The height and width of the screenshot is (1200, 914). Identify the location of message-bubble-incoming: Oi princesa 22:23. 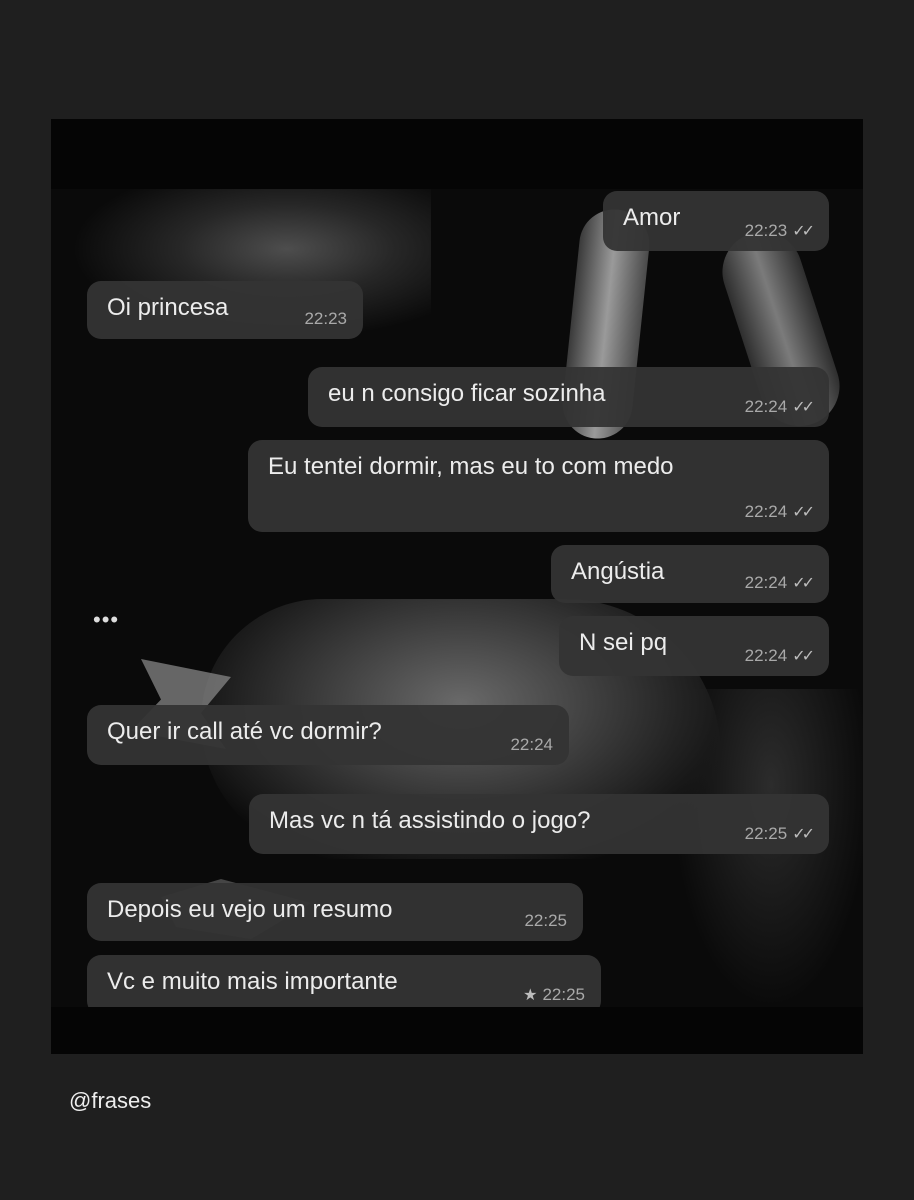
(225, 310).